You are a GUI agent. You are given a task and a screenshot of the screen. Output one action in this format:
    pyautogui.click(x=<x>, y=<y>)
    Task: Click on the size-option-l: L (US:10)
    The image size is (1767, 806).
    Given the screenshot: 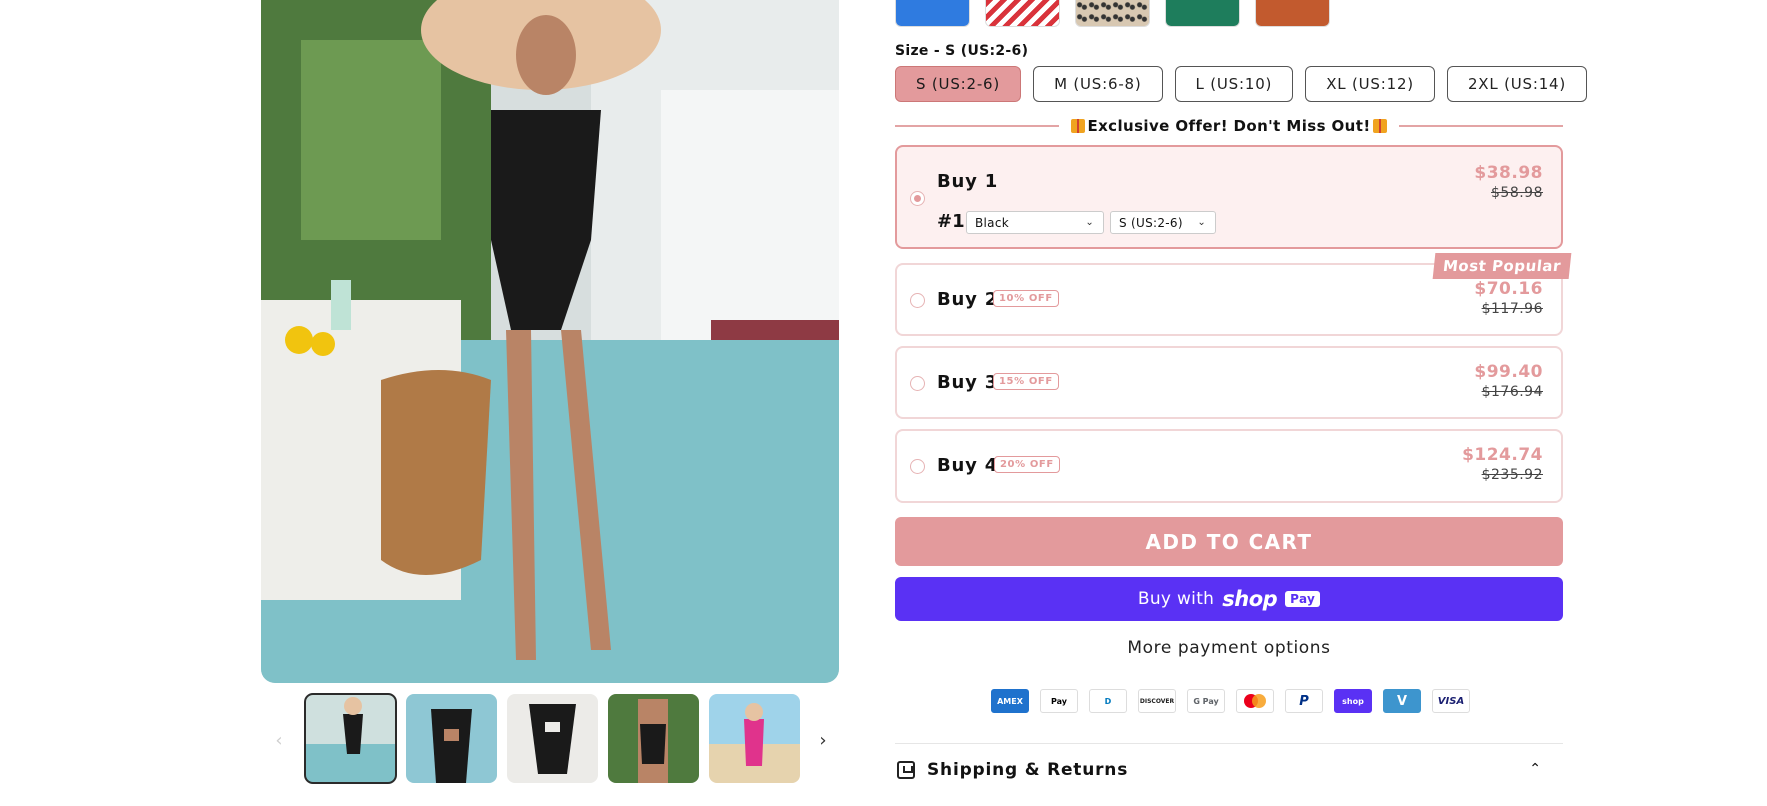 What is the action you would take?
    pyautogui.click(x=1234, y=84)
    